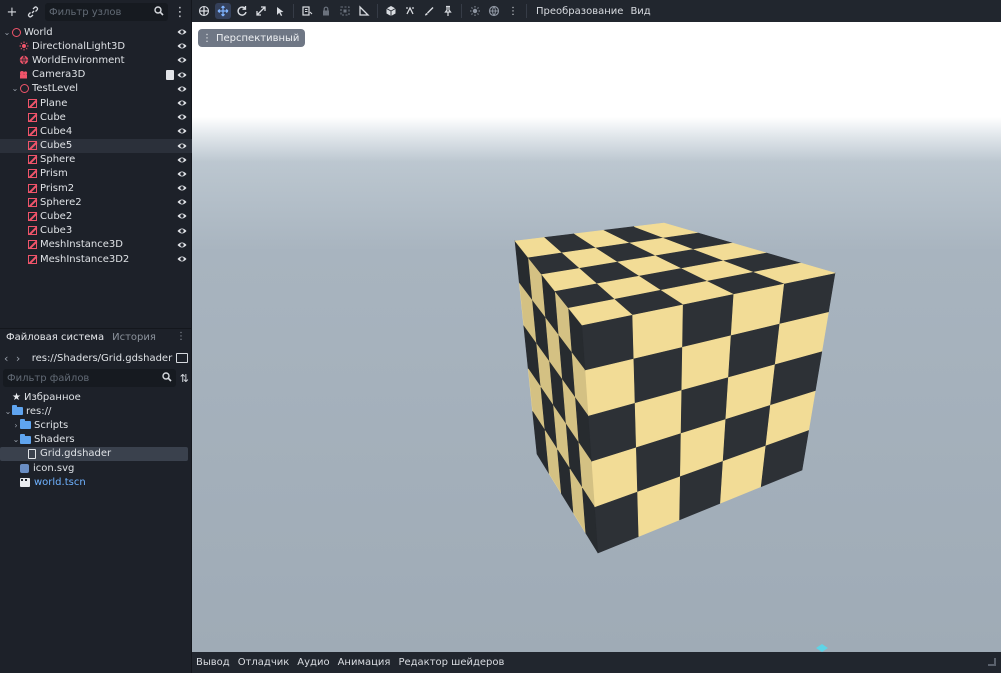  Describe the element at coordinates (182, 358) in the screenshot. I see `split-view-icon` at that location.